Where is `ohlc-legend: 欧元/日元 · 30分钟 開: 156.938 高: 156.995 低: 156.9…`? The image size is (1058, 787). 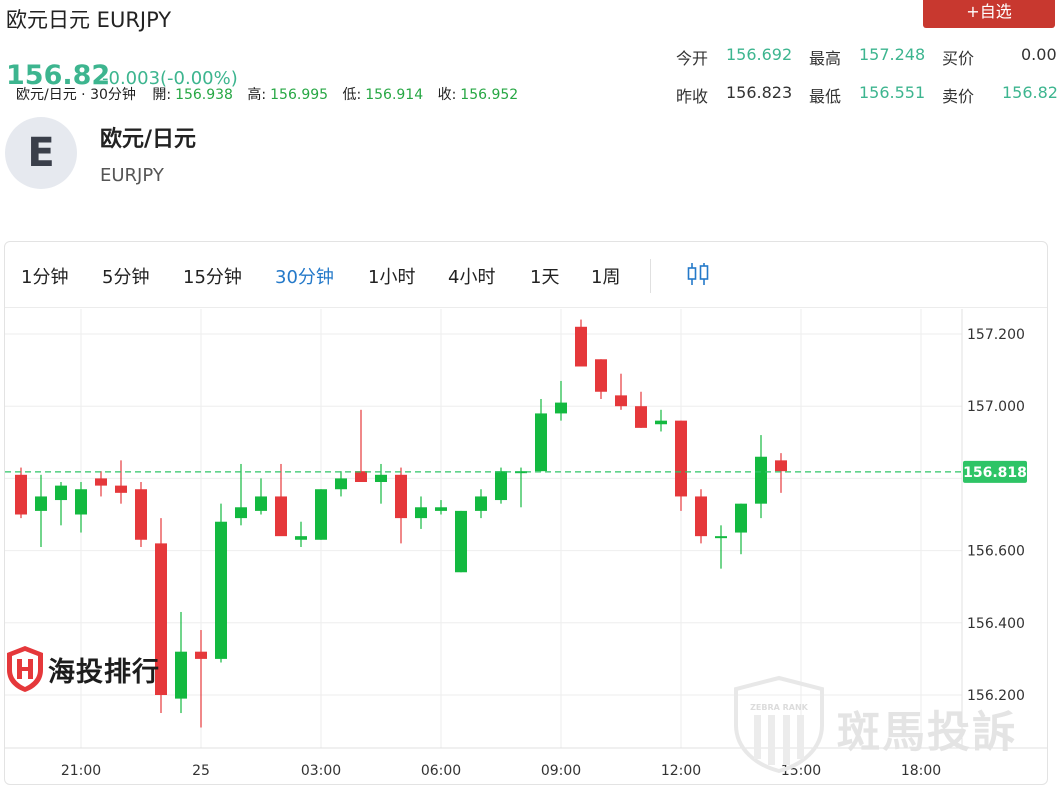
ohlc-legend: 欧元/日元 · 30分钟 開: 156.938 高: 156.995 低: 156.9… is located at coordinates (272, 94).